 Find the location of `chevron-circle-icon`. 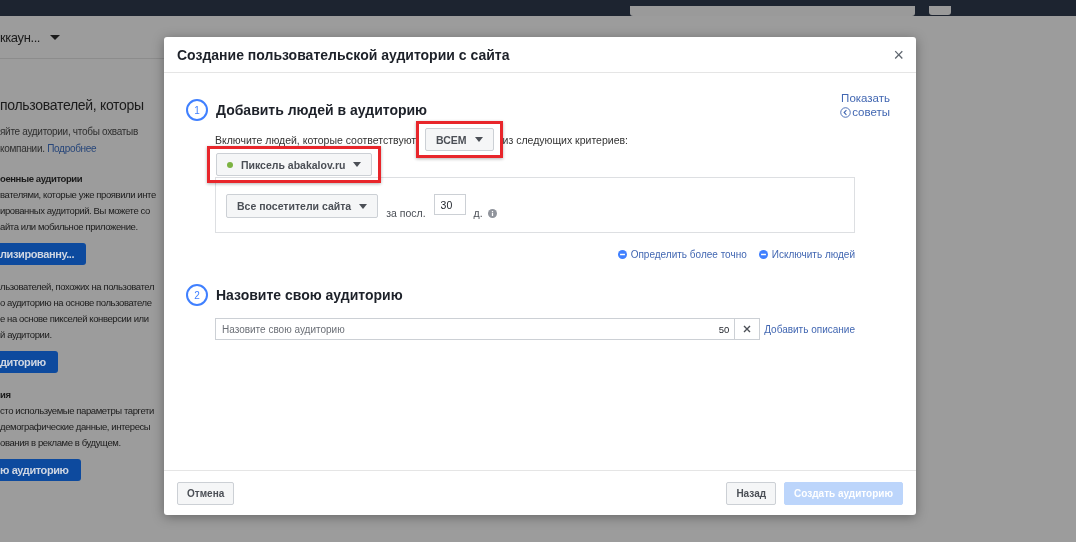

chevron-circle-icon is located at coordinates (846, 112).